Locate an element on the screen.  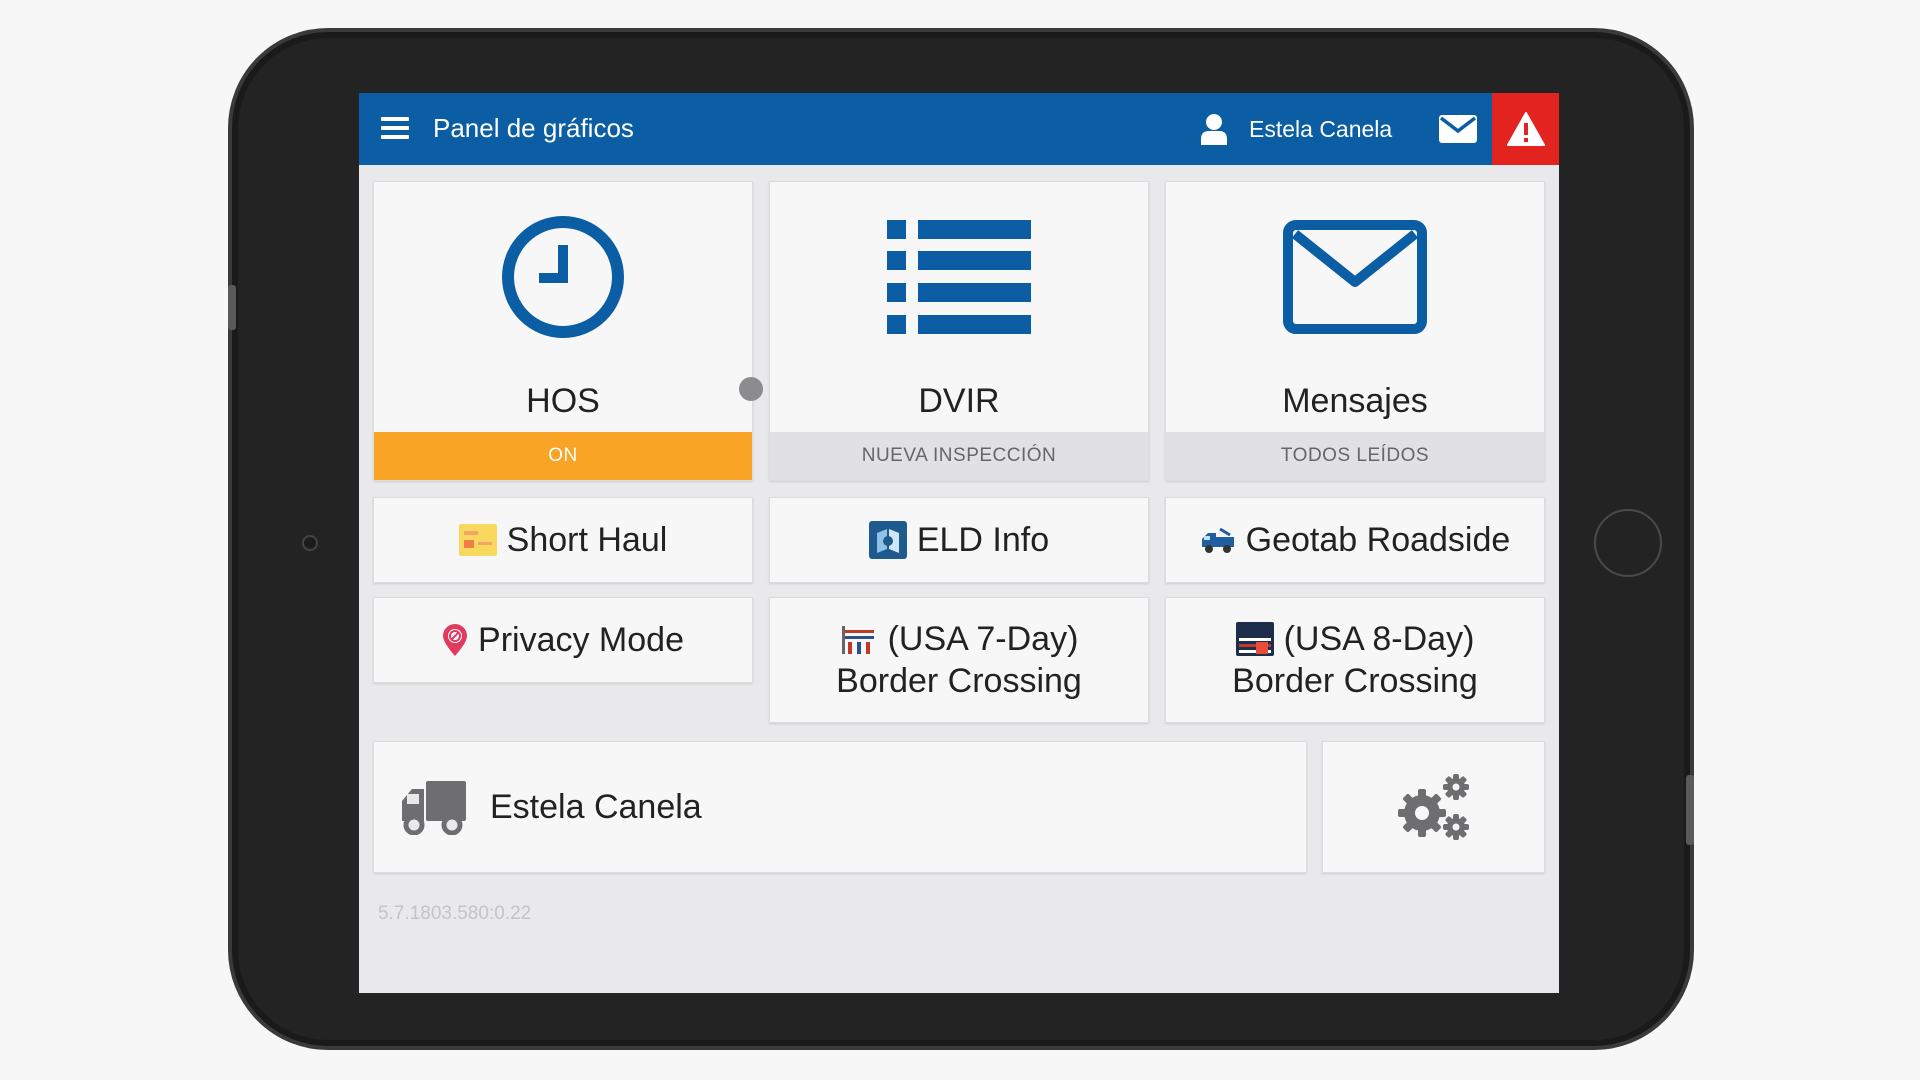
usa-8-day-border-button: (USA 8-Day) Border Crossing is located at coordinates (1355, 660).